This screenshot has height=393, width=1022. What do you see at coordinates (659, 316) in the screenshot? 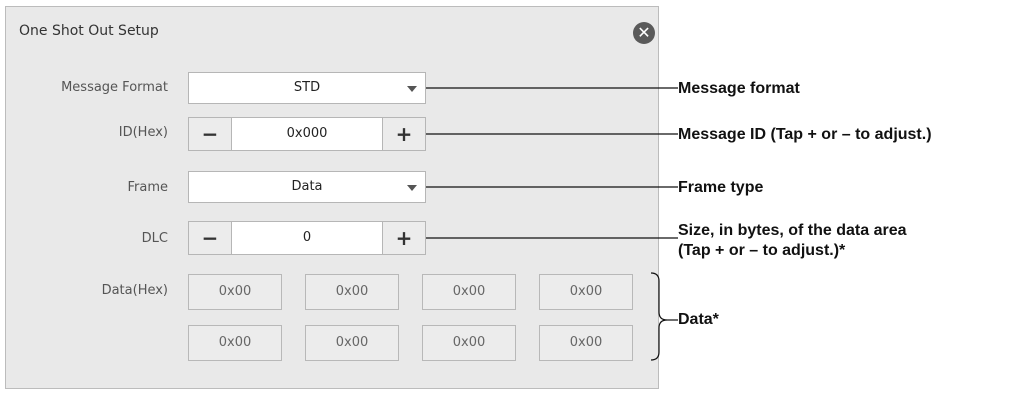
I see `data-bracket` at bounding box center [659, 316].